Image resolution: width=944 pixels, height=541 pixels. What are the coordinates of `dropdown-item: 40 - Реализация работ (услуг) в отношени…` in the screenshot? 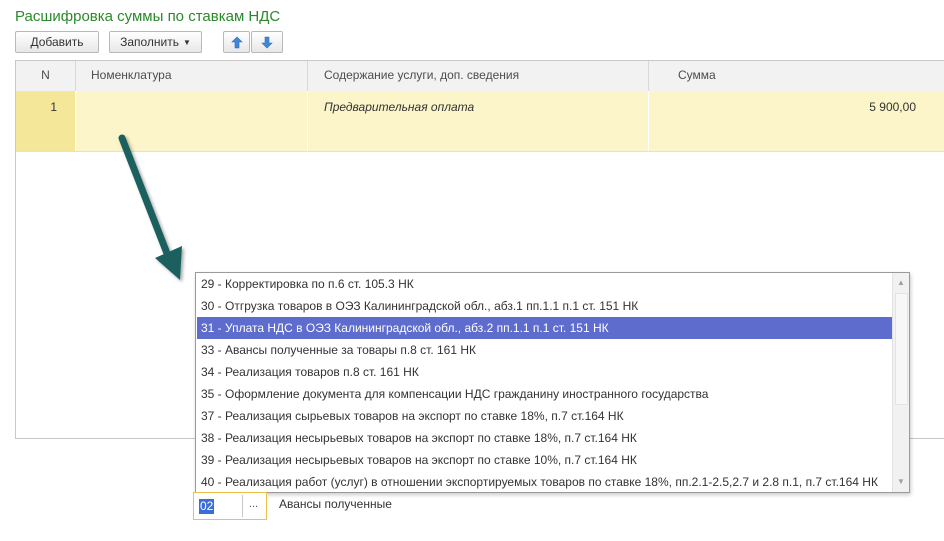 It's located at (544, 482).